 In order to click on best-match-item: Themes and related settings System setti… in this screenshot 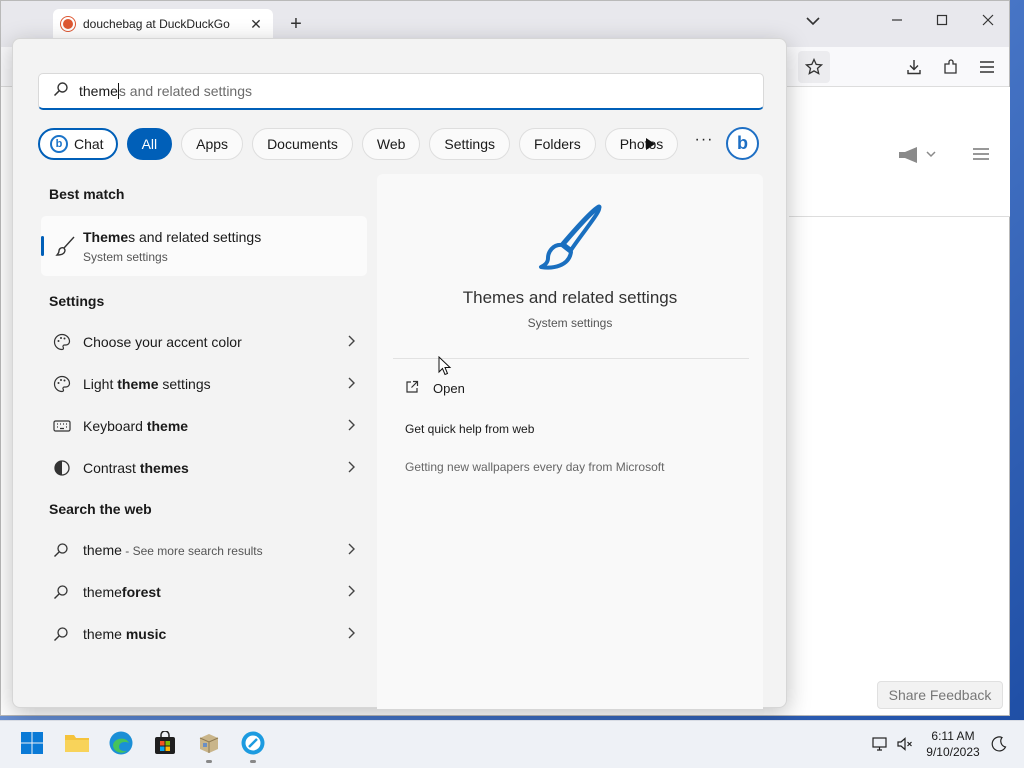, I will do `click(204, 246)`.